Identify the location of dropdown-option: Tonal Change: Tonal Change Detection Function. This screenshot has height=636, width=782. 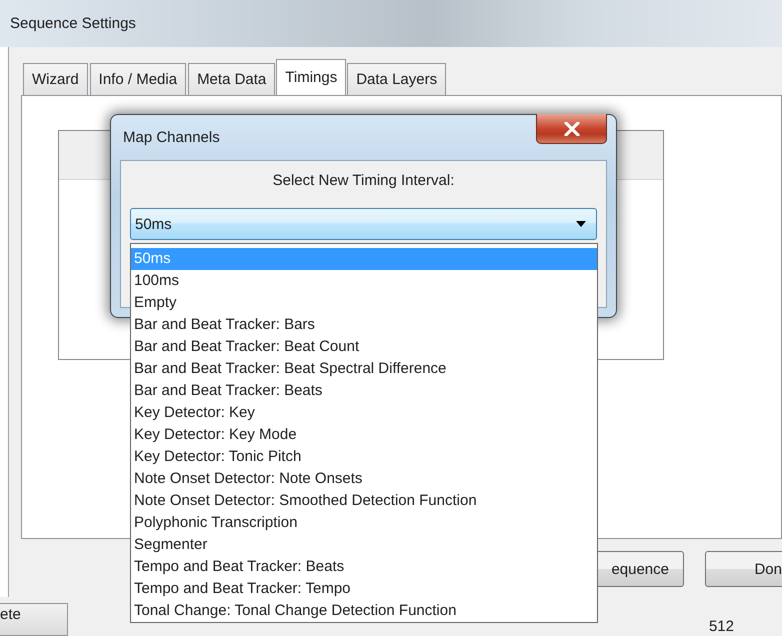
(364, 611).